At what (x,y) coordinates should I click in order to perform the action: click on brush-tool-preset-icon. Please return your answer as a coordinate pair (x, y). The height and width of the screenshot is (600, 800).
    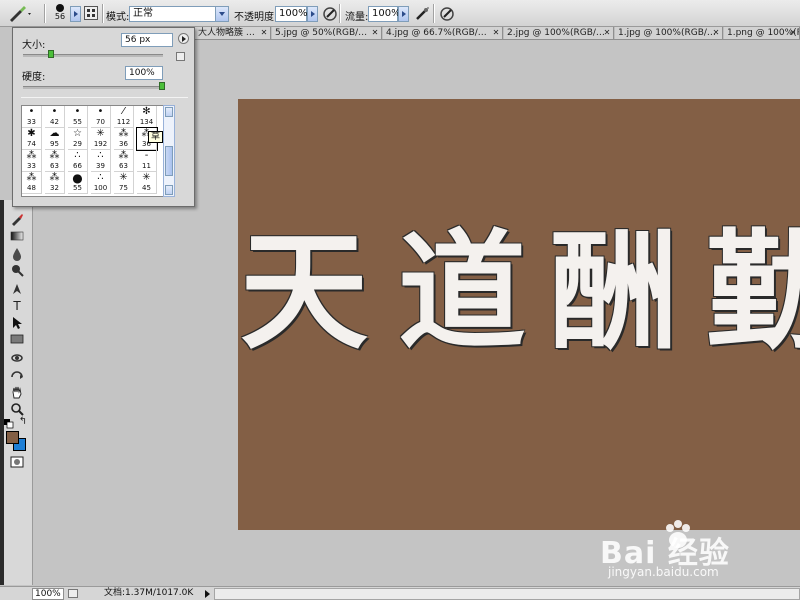
    Looking at the image, I should click on (19, 14).